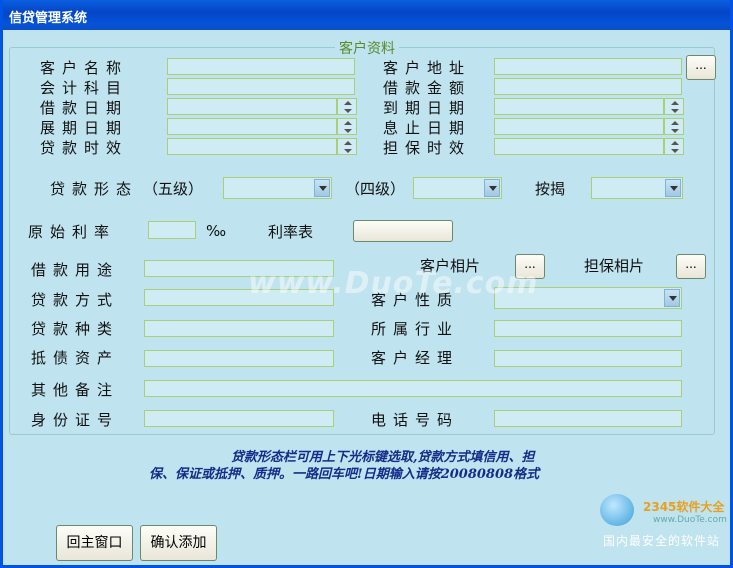 The width and height of the screenshot is (733, 568). I want to click on collateral-input, so click(239, 358).